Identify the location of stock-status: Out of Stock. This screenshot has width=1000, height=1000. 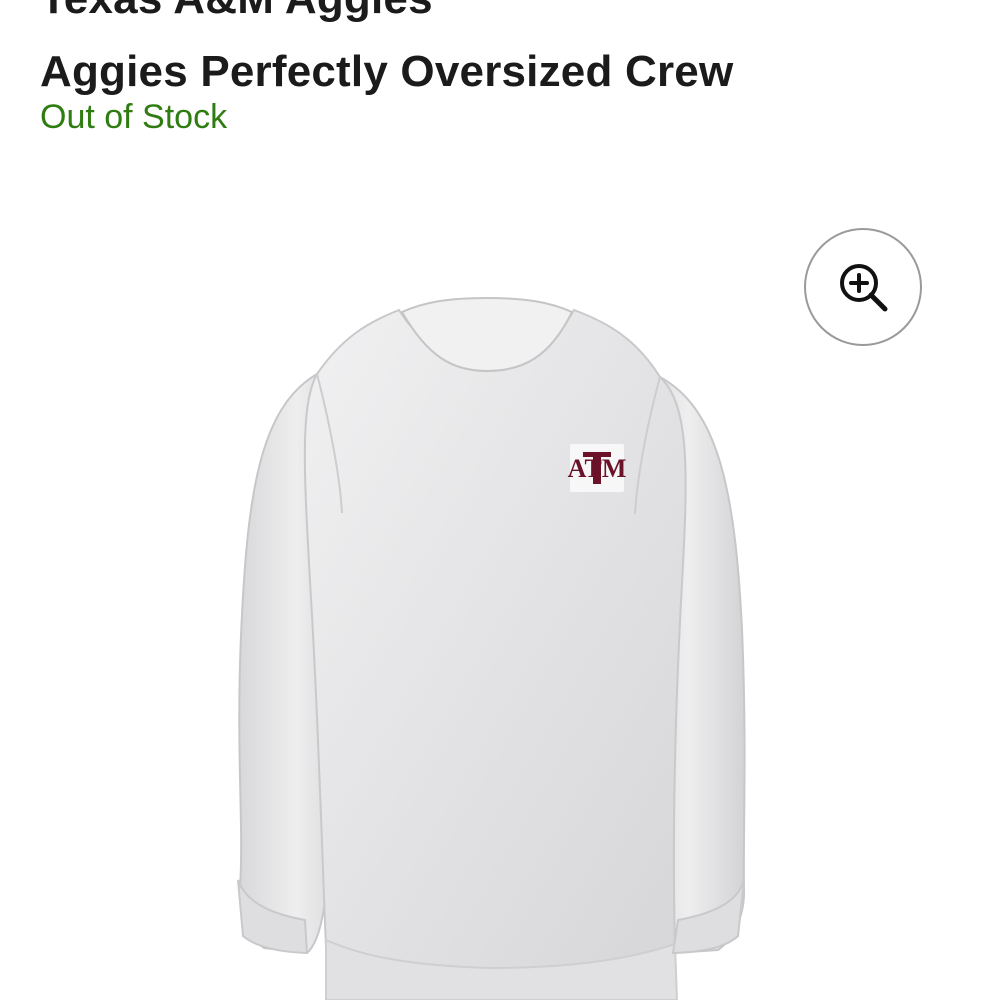
(134, 117).